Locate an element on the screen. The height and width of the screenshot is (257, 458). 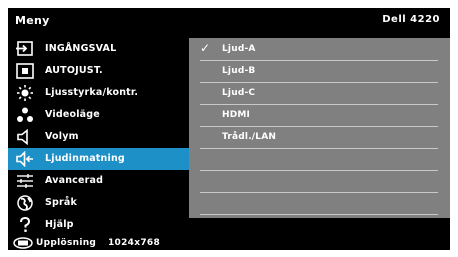
menu-item-brightness: Ljusstyrka/kontr. is located at coordinates (98, 93).